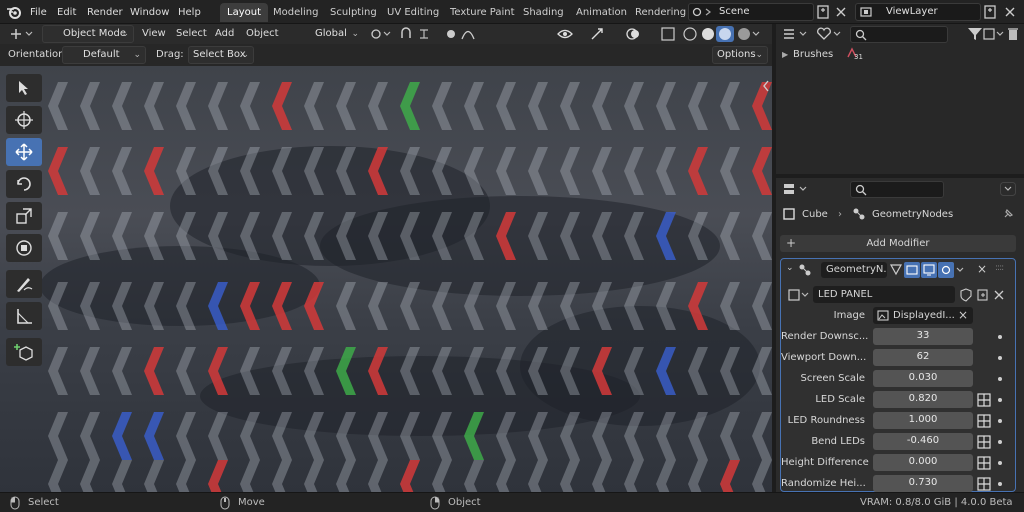  What do you see at coordinates (823, 12) in the screenshot?
I see `new-scene-icon` at bounding box center [823, 12].